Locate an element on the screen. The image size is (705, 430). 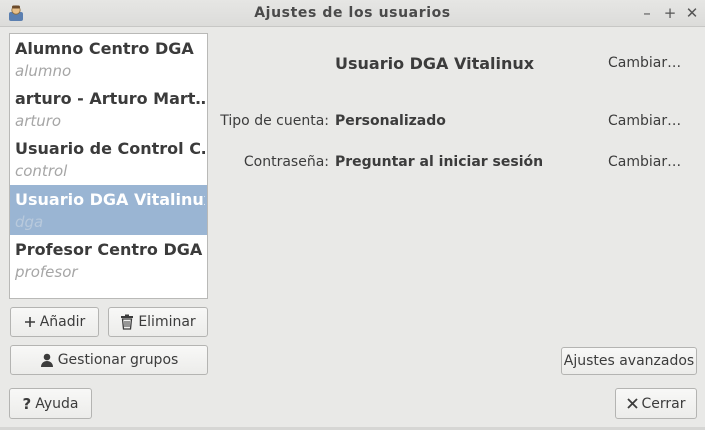
account-type-label: Tipo de cuenta: is located at coordinates (274, 121).